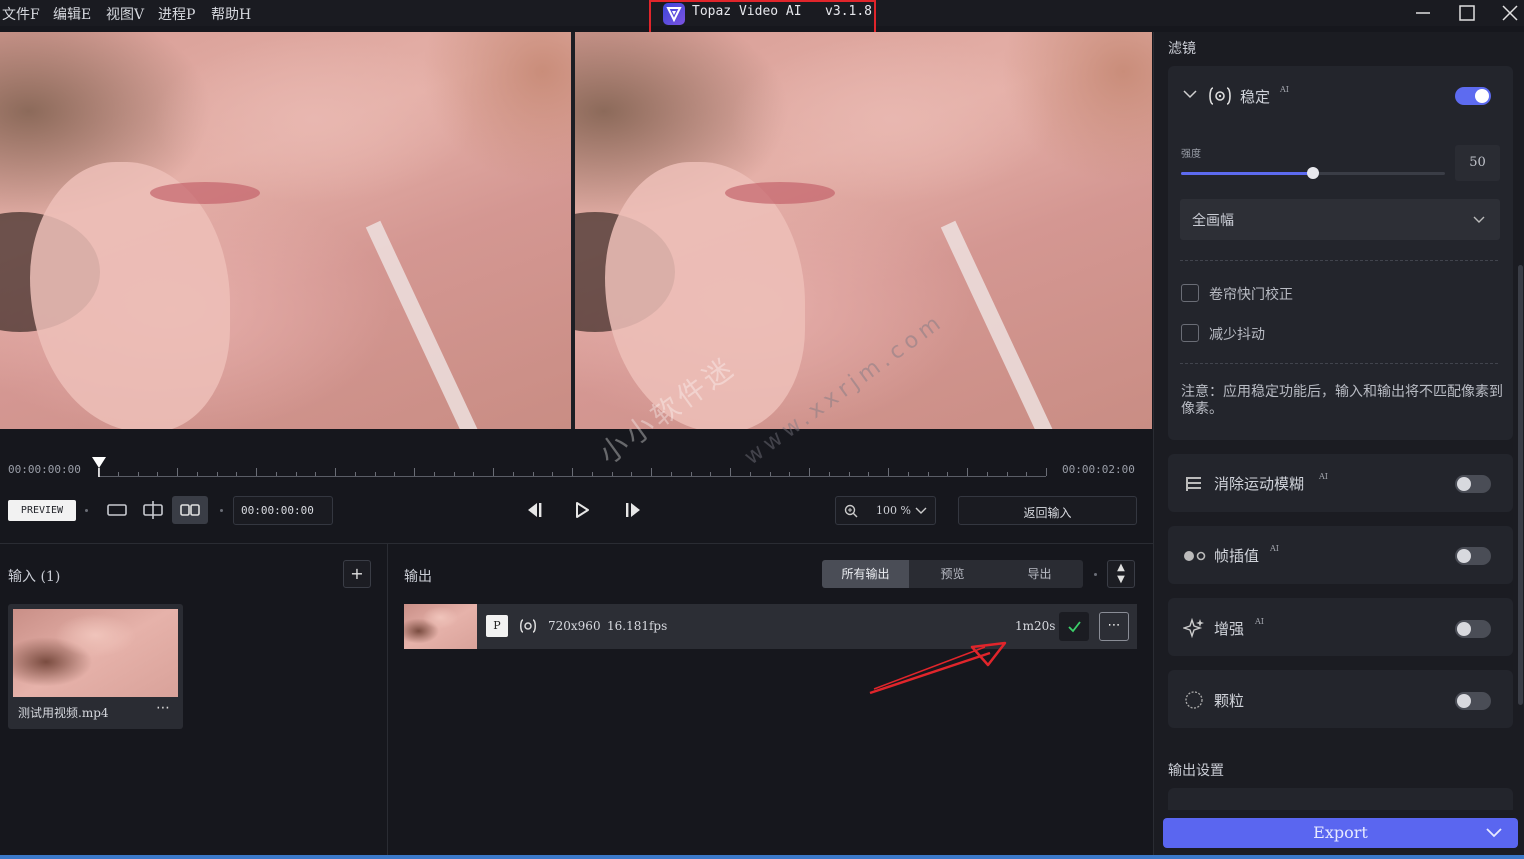 Image resolution: width=1524 pixels, height=859 pixels. What do you see at coordinates (1467, 13) in the screenshot?
I see `maximize-icon` at bounding box center [1467, 13].